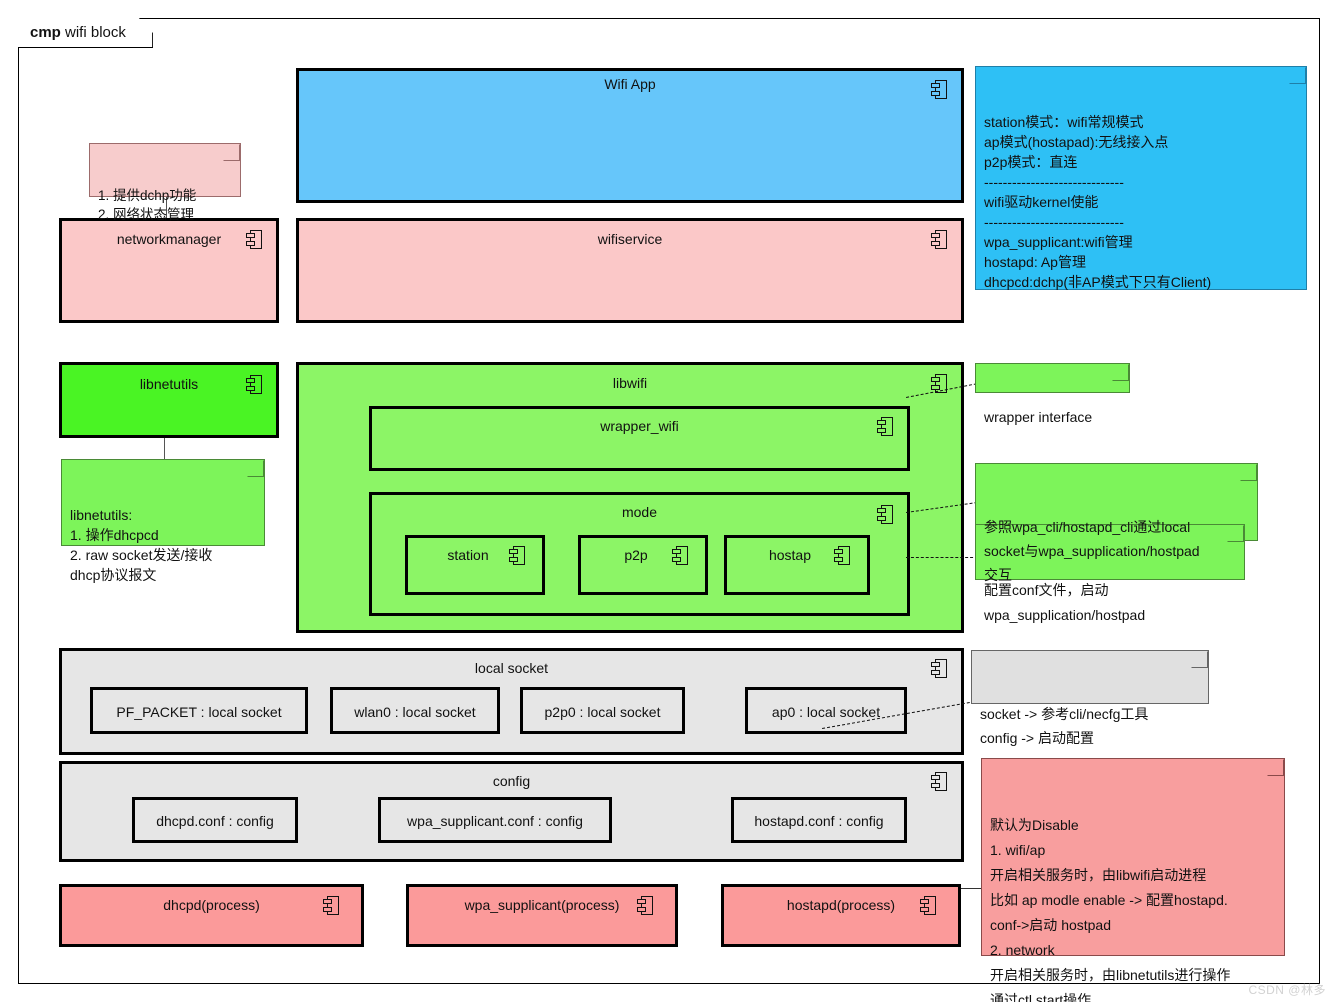 The width and height of the screenshot is (1338, 1002). What do you see at coordinates (639, 512) in the screenshot?
I see `component-label: mode` at bounding box center [639, 512].